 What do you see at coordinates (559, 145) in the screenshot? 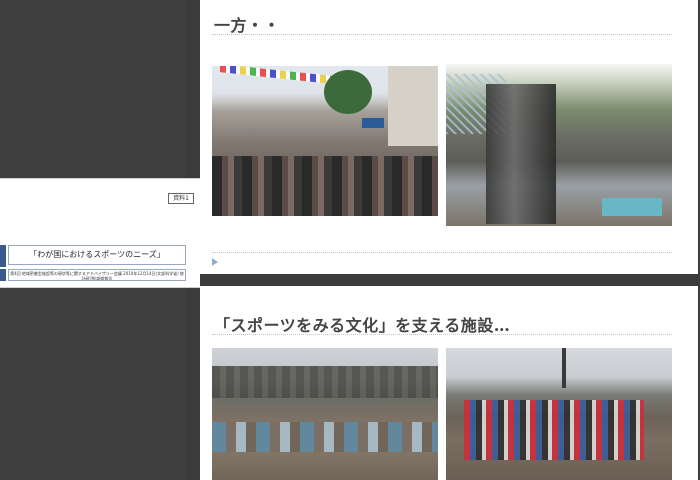
I see `photo-spectators-net` at bounding box center [559, 145].